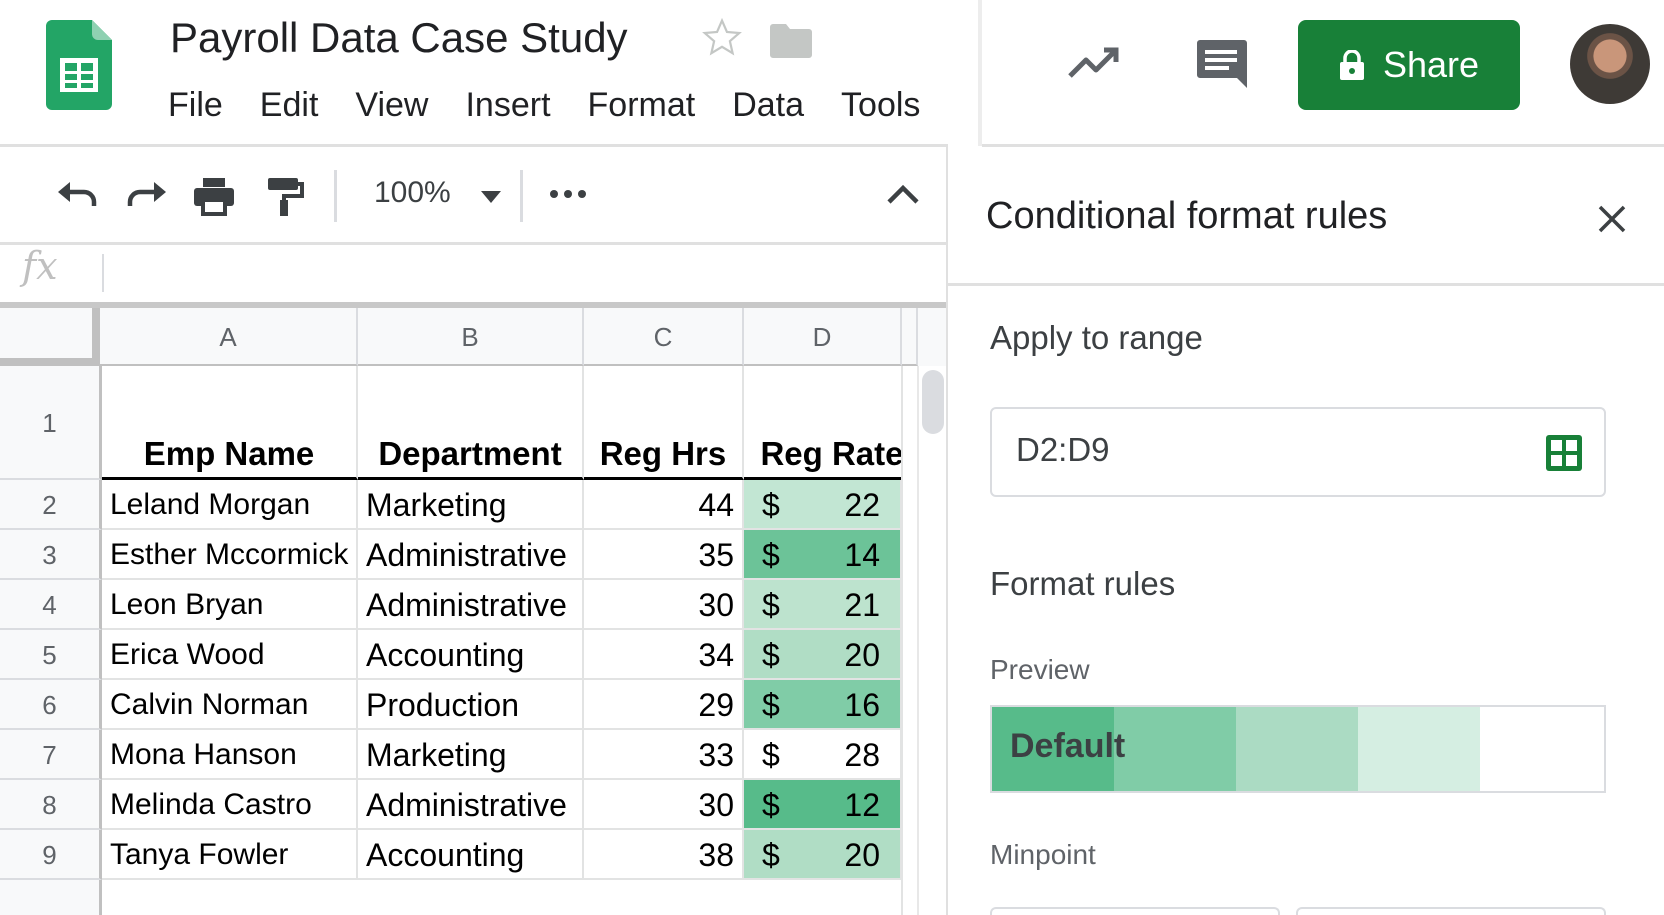  What do you see at coordinates (823, 755) in the screenshot?
I see `cell-reg-rate: $28` at bounding box center [823, 755].